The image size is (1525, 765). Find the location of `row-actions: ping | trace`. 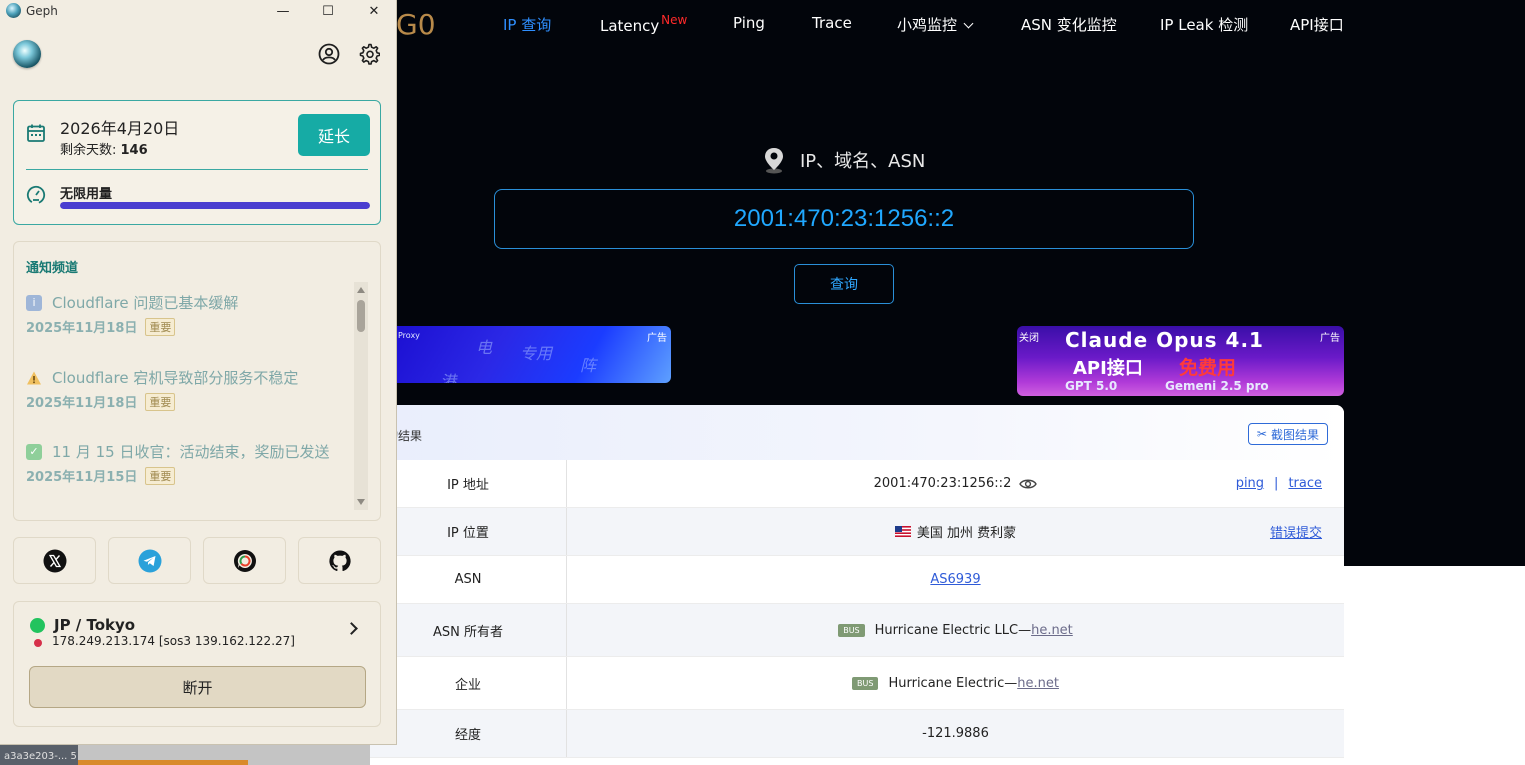

row-actions: ping | trace is located at coordinates (1279, 483).